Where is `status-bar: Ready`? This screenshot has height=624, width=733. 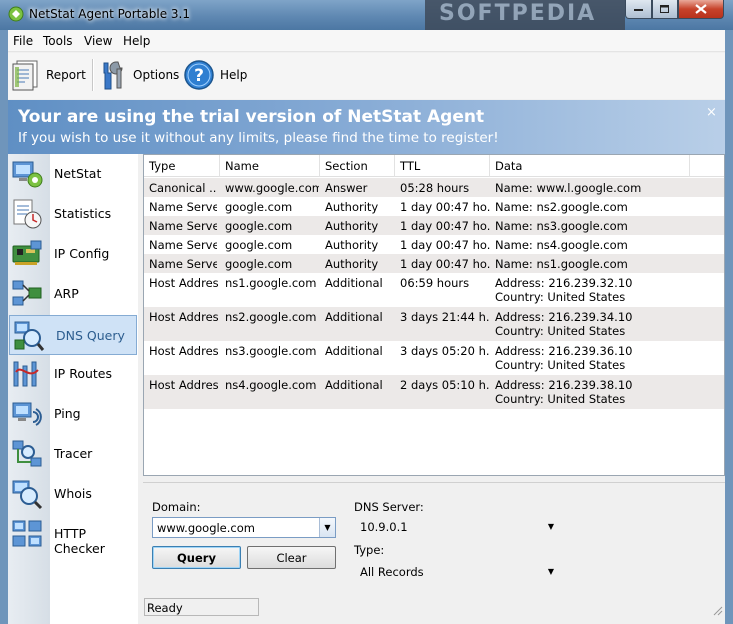 status-bar: Ready is located at coordinates (434, 607).